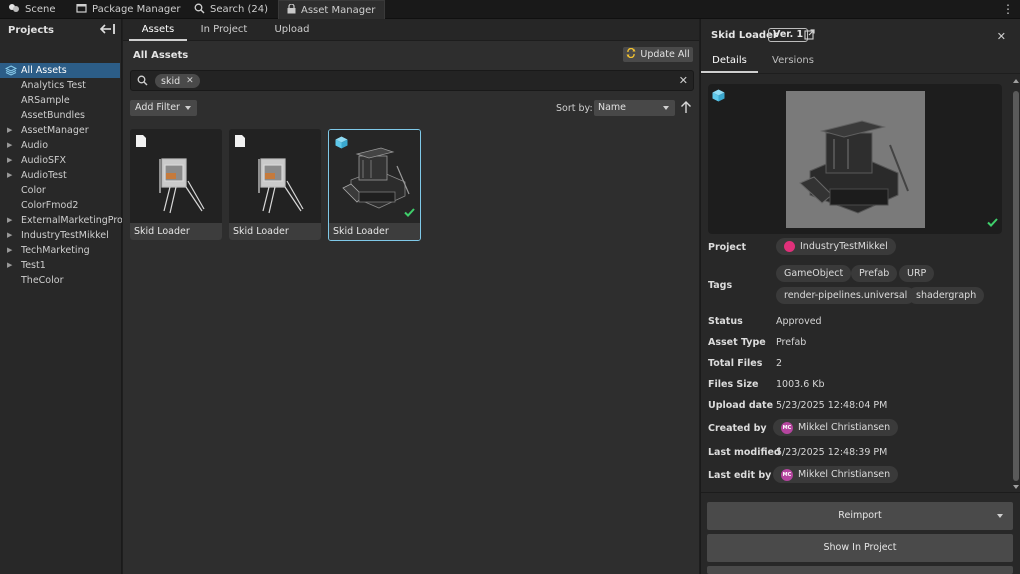 The width and height of the screenshot is (1020, 574). Describe the element at coordinates (1001, 36) in the screenshot. I see `close-icon: ✕` at that location.